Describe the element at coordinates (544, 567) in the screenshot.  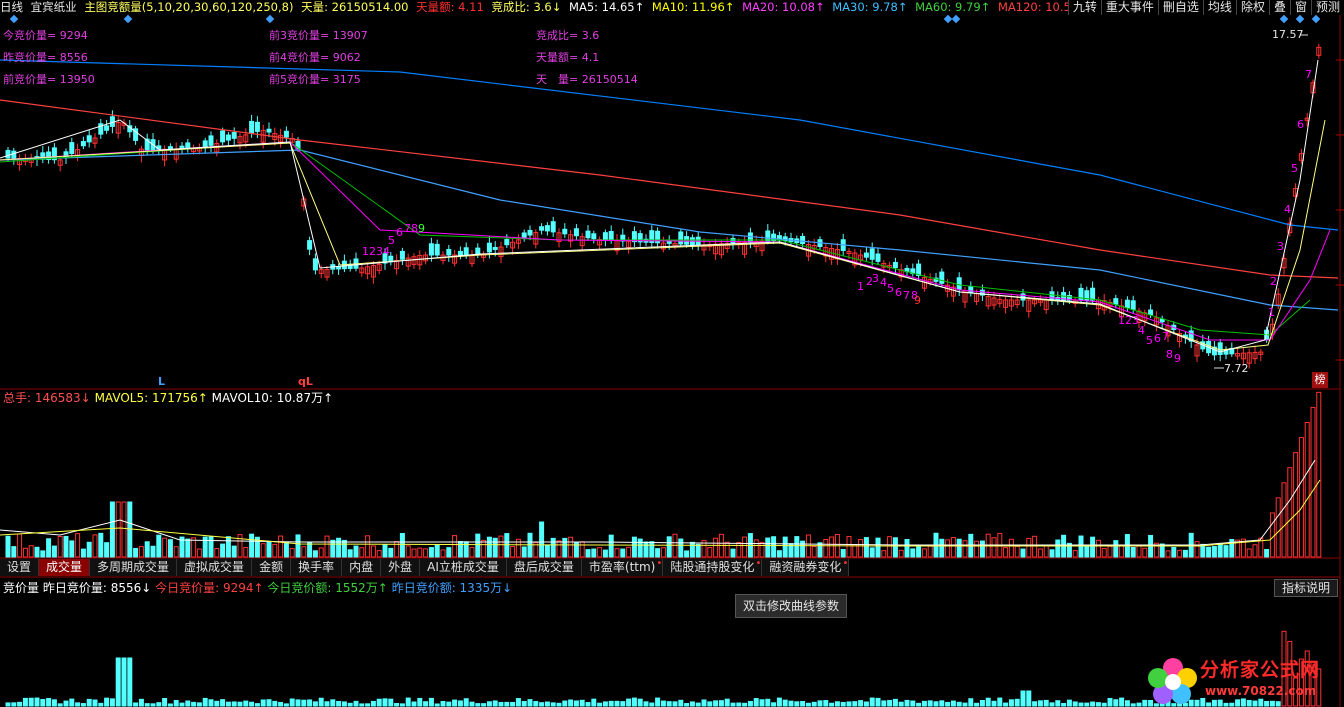
I see `tab-9: 盘后成交量` at that location.